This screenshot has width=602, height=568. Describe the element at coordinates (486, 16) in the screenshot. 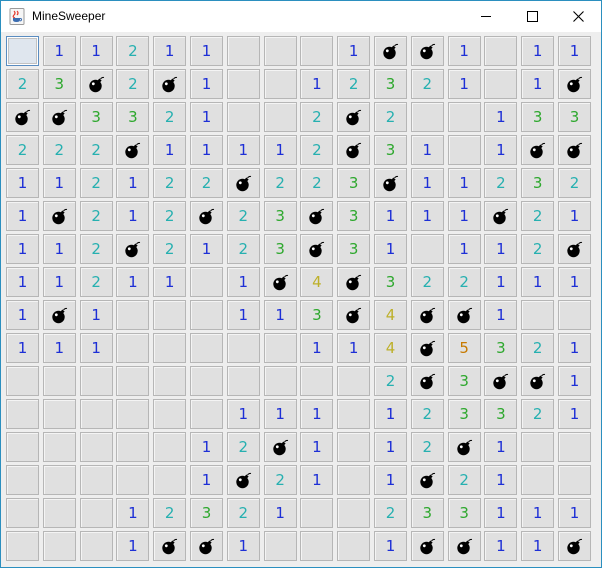

I see `minimize-button` at that location.